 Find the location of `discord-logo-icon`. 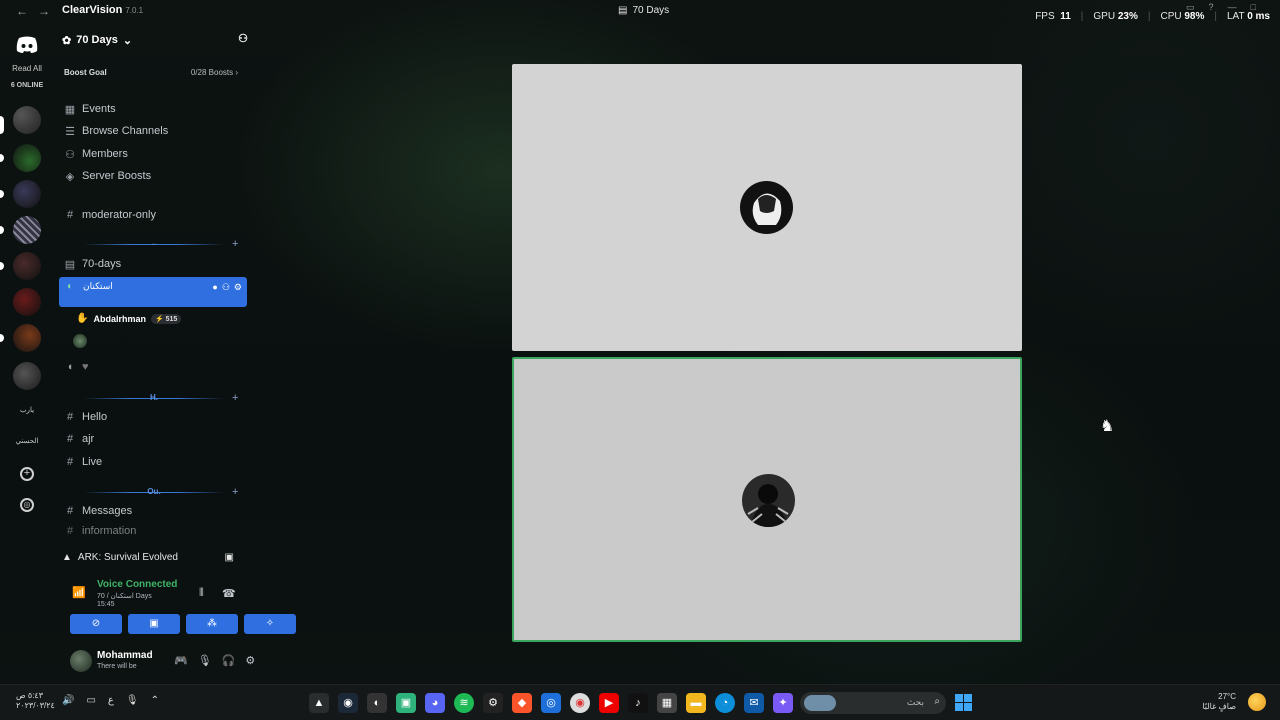

discord-logo-icon is located at coordinates (27, 45).